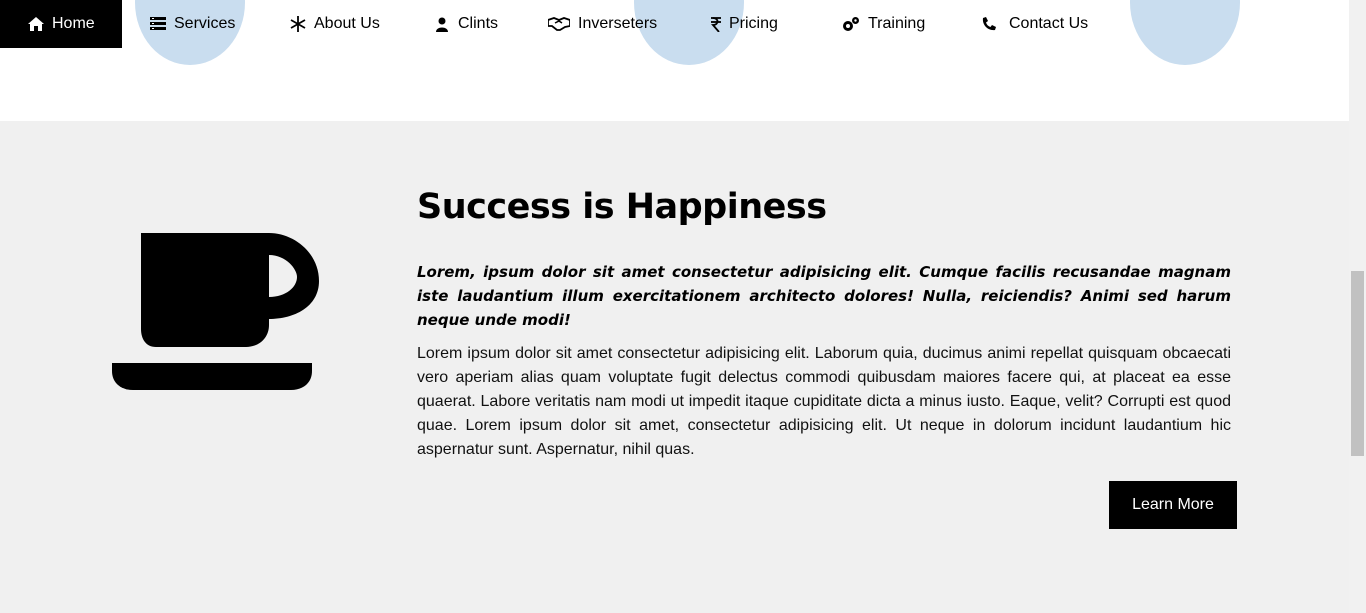 This screenshot has height=613, width=1366. I want to click on nav-item-services: Services, so click(191, 24).